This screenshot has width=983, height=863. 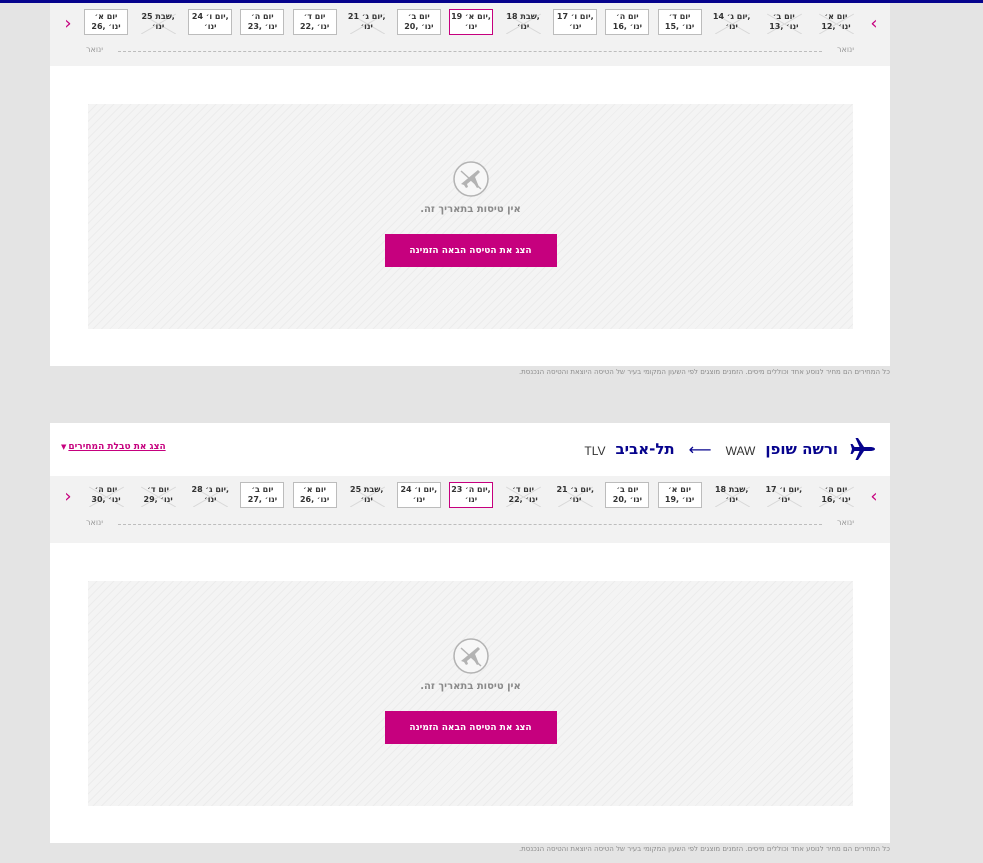 What do you see at coordinates (106, 499) in the screenshot?
I see `date-day: 30, ינו׳` at bounding box center [106, 499].